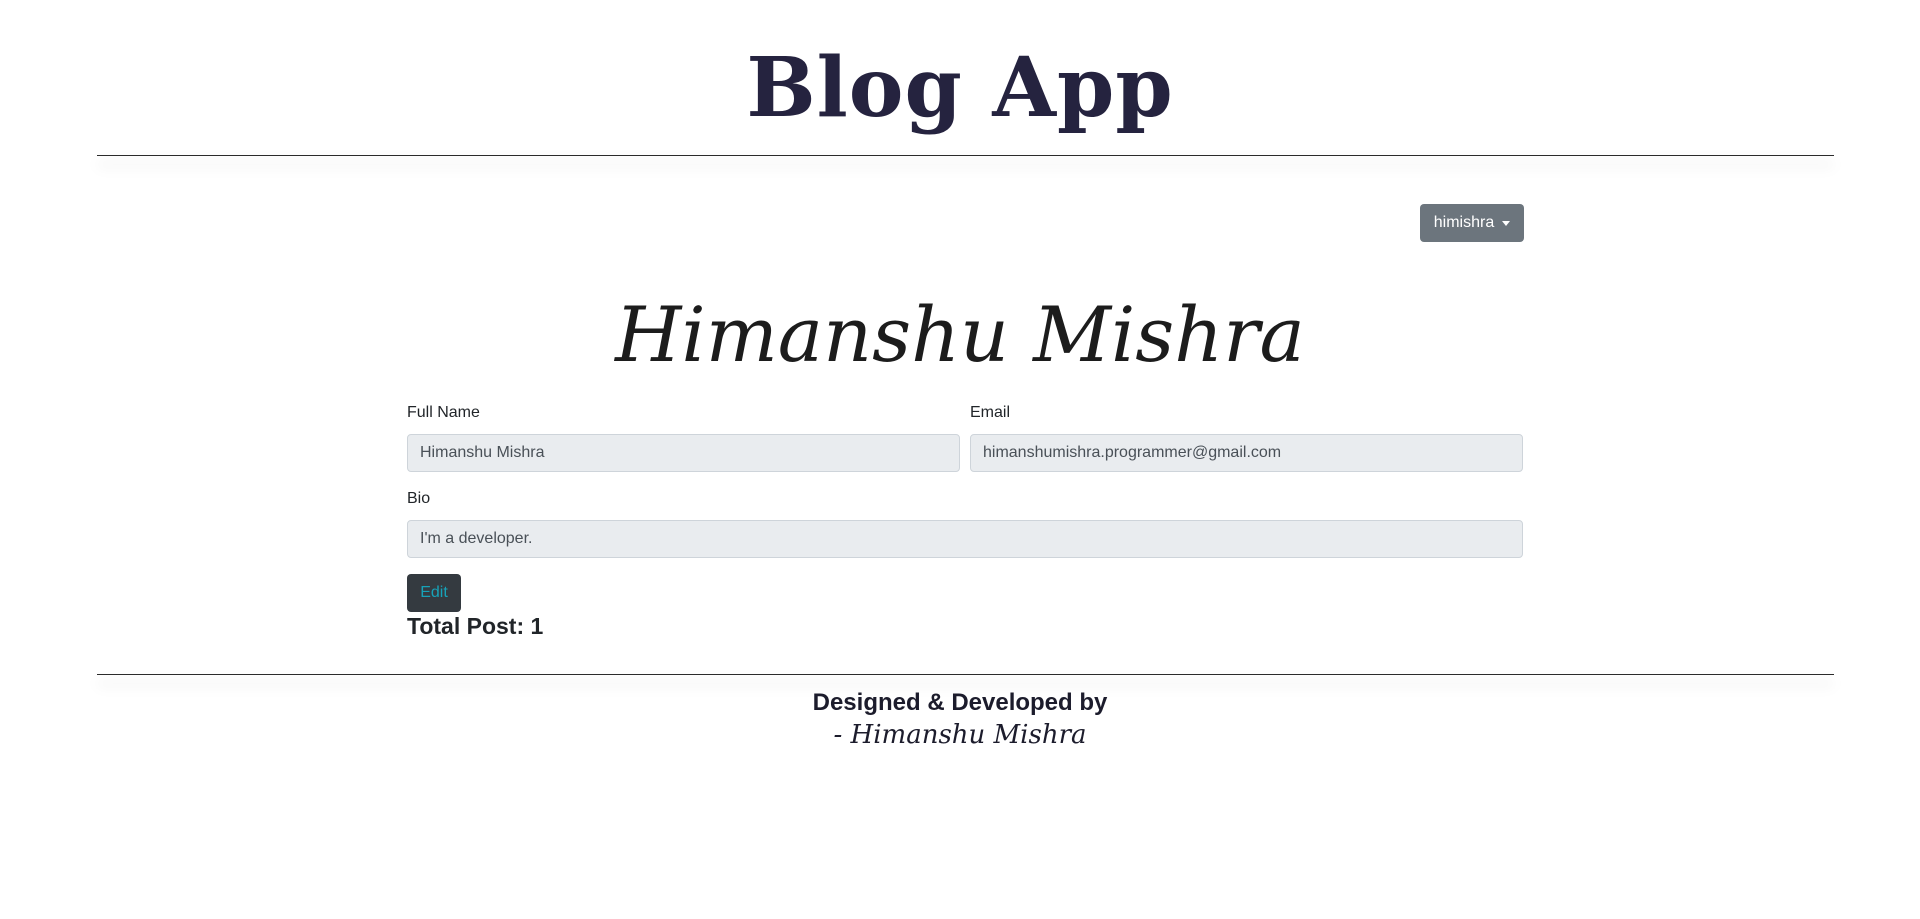 This screenshot has width=1920, height=919. What do you see at coordinates (960, 334) in the screenshot?
I see `profile-heading: Himanshu Mishra` at bounding box center [960, 334].